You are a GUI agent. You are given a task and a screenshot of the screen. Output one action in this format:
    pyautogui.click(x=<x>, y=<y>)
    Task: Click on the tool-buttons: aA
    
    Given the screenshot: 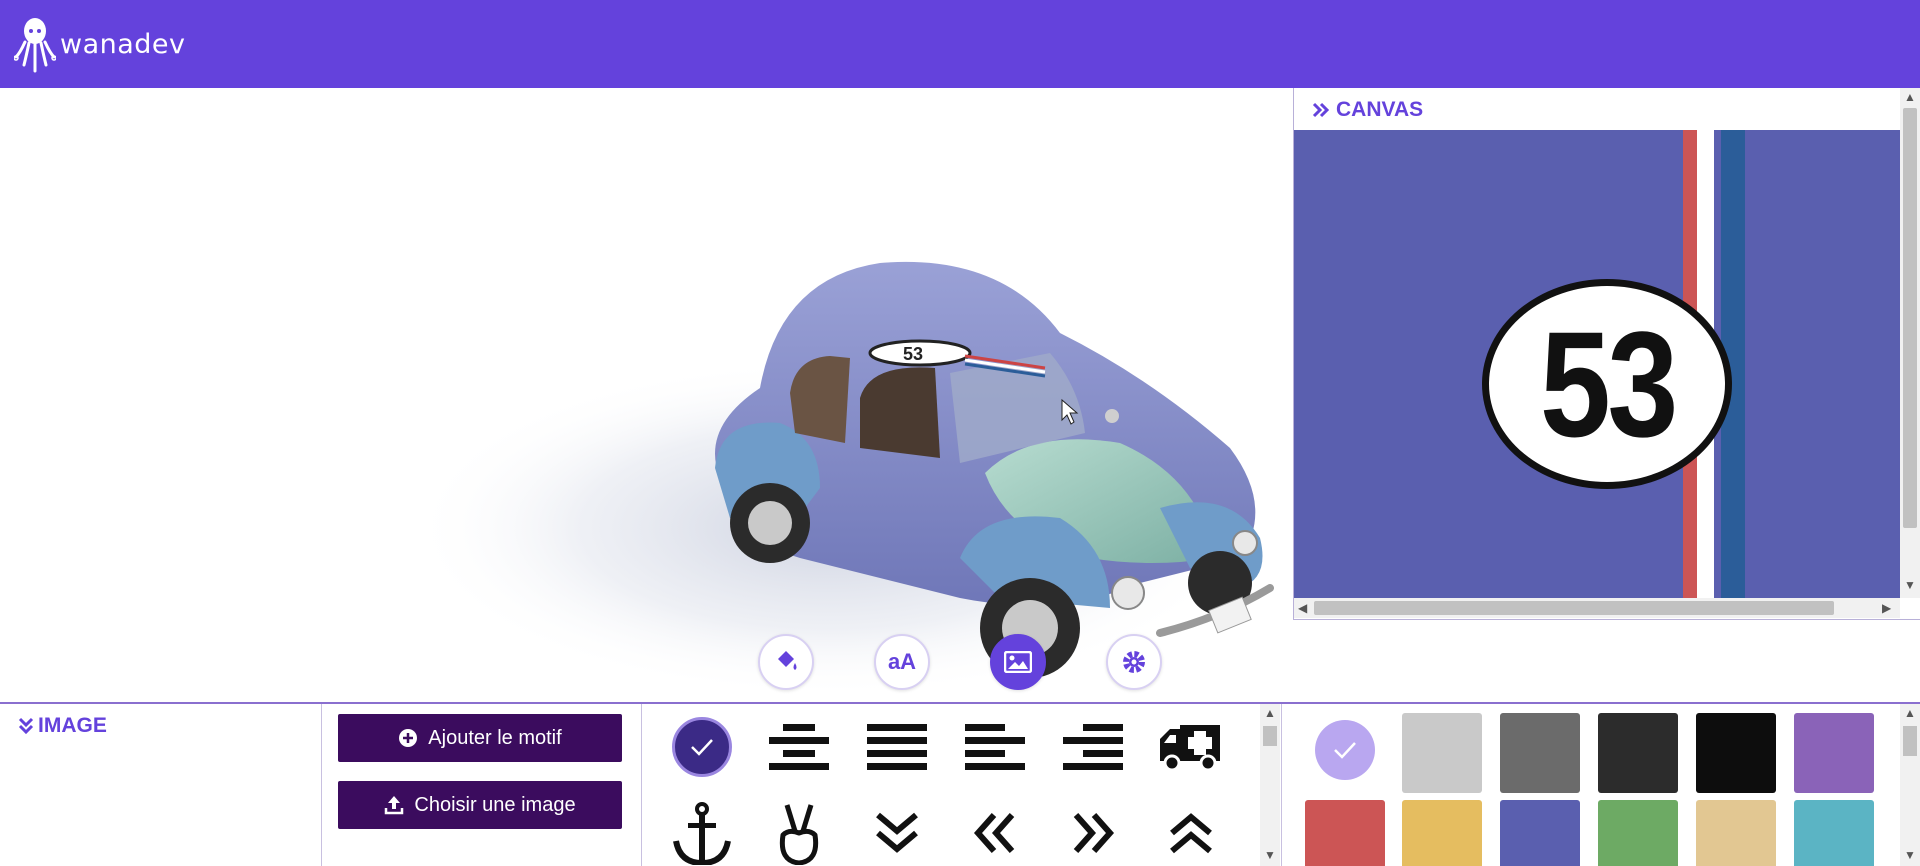 What is the action you would take?
    pyautogui.click(x=647, y=662)
    